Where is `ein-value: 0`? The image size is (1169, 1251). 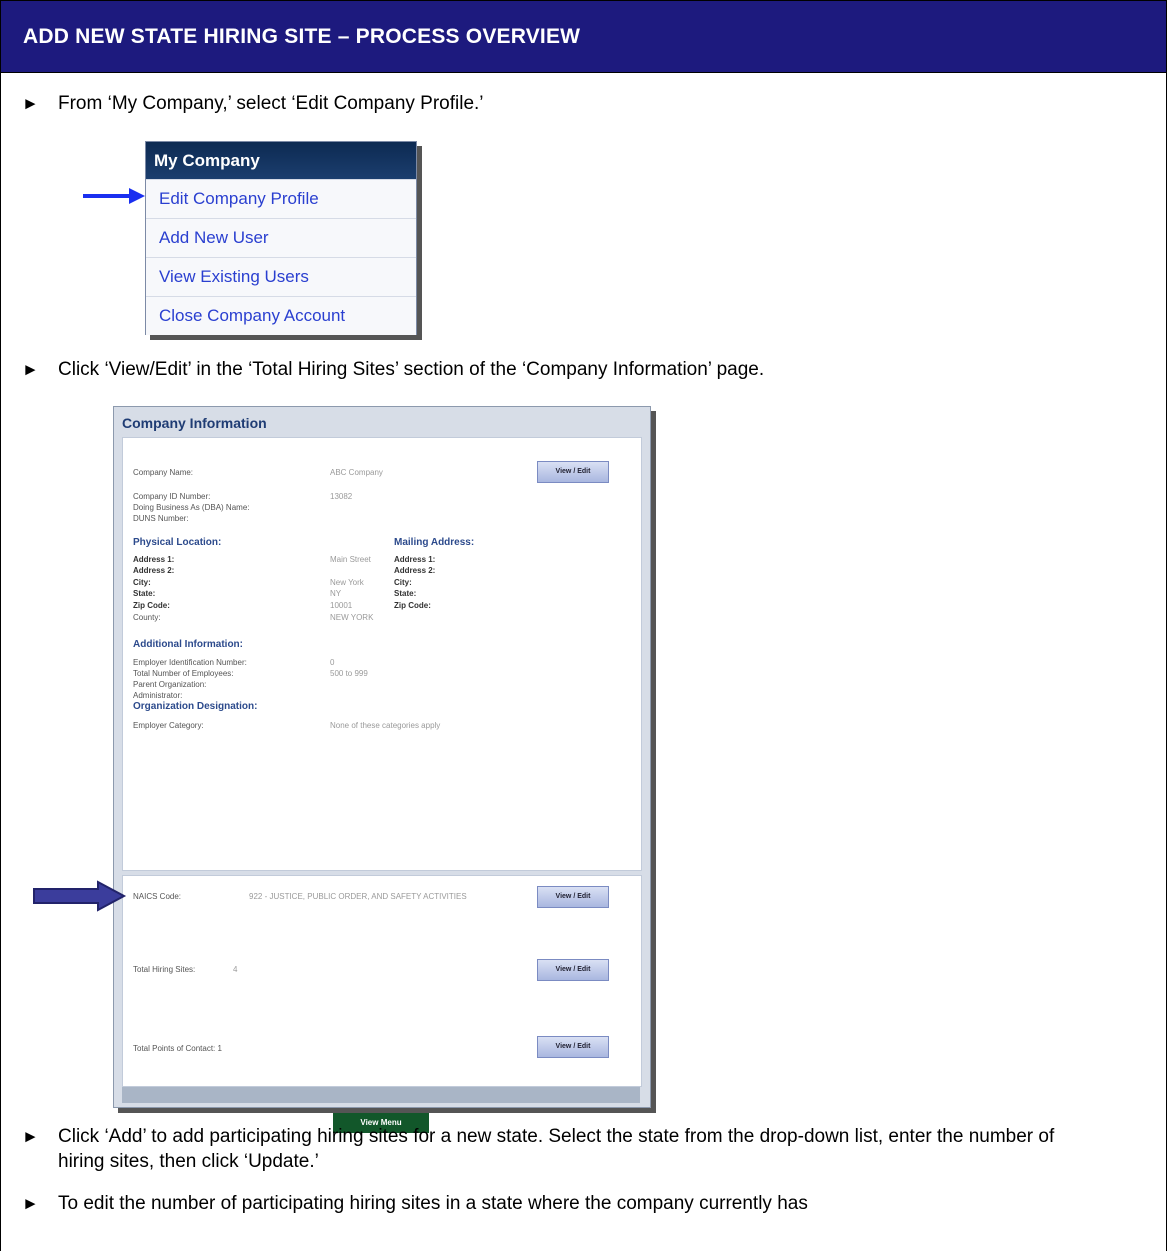
ein-value: 0 is located at coordinates (332, 662).